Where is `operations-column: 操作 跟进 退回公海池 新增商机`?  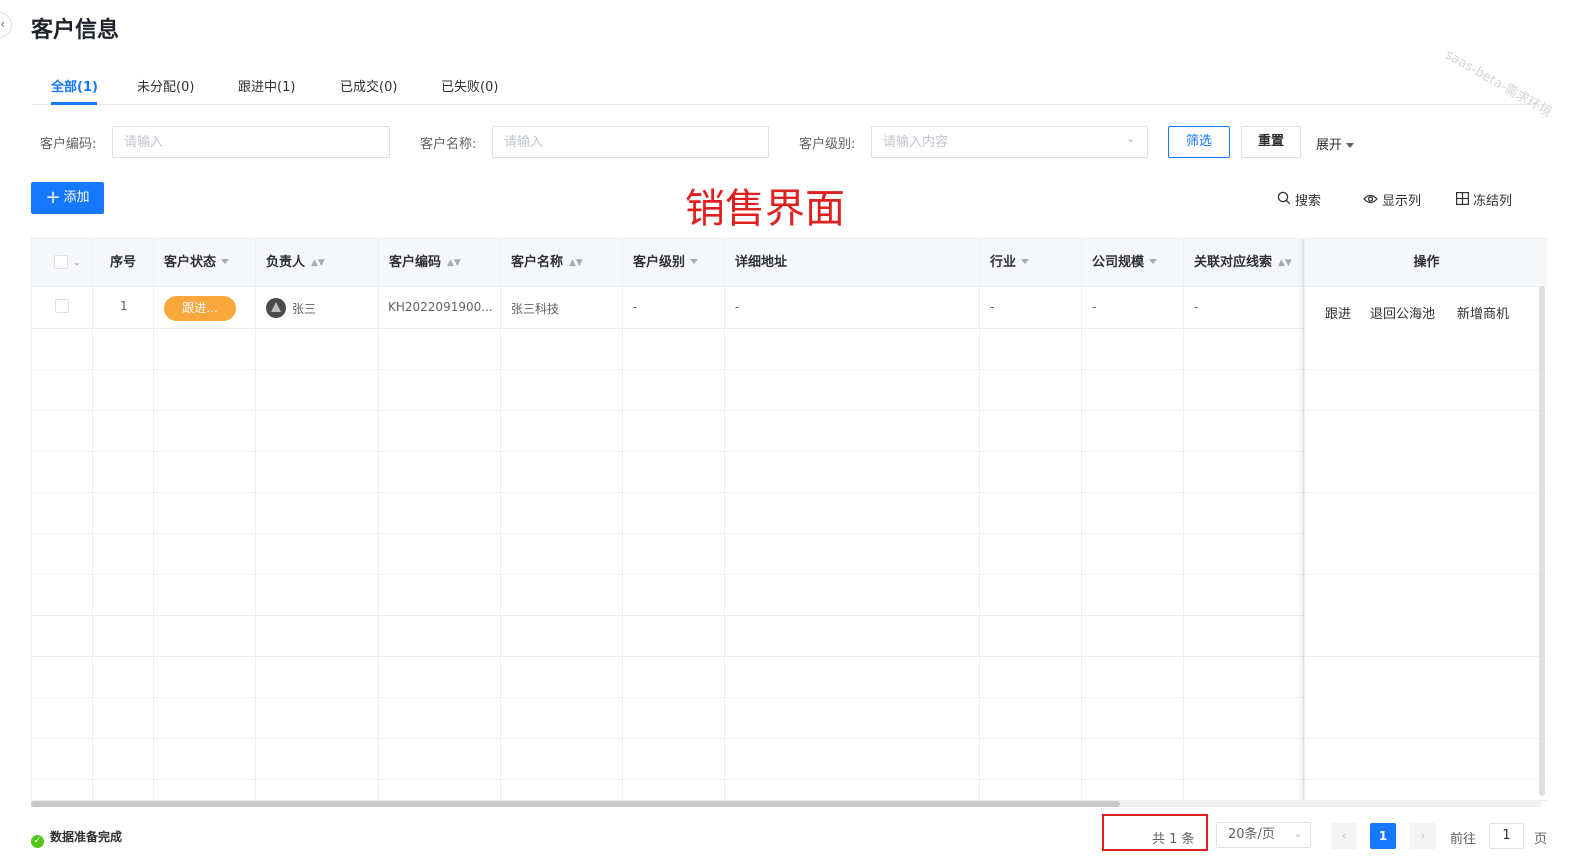 operations-column: 操作 跟进 退回公海池 新增商机 is located at coordinates (1425, 519).